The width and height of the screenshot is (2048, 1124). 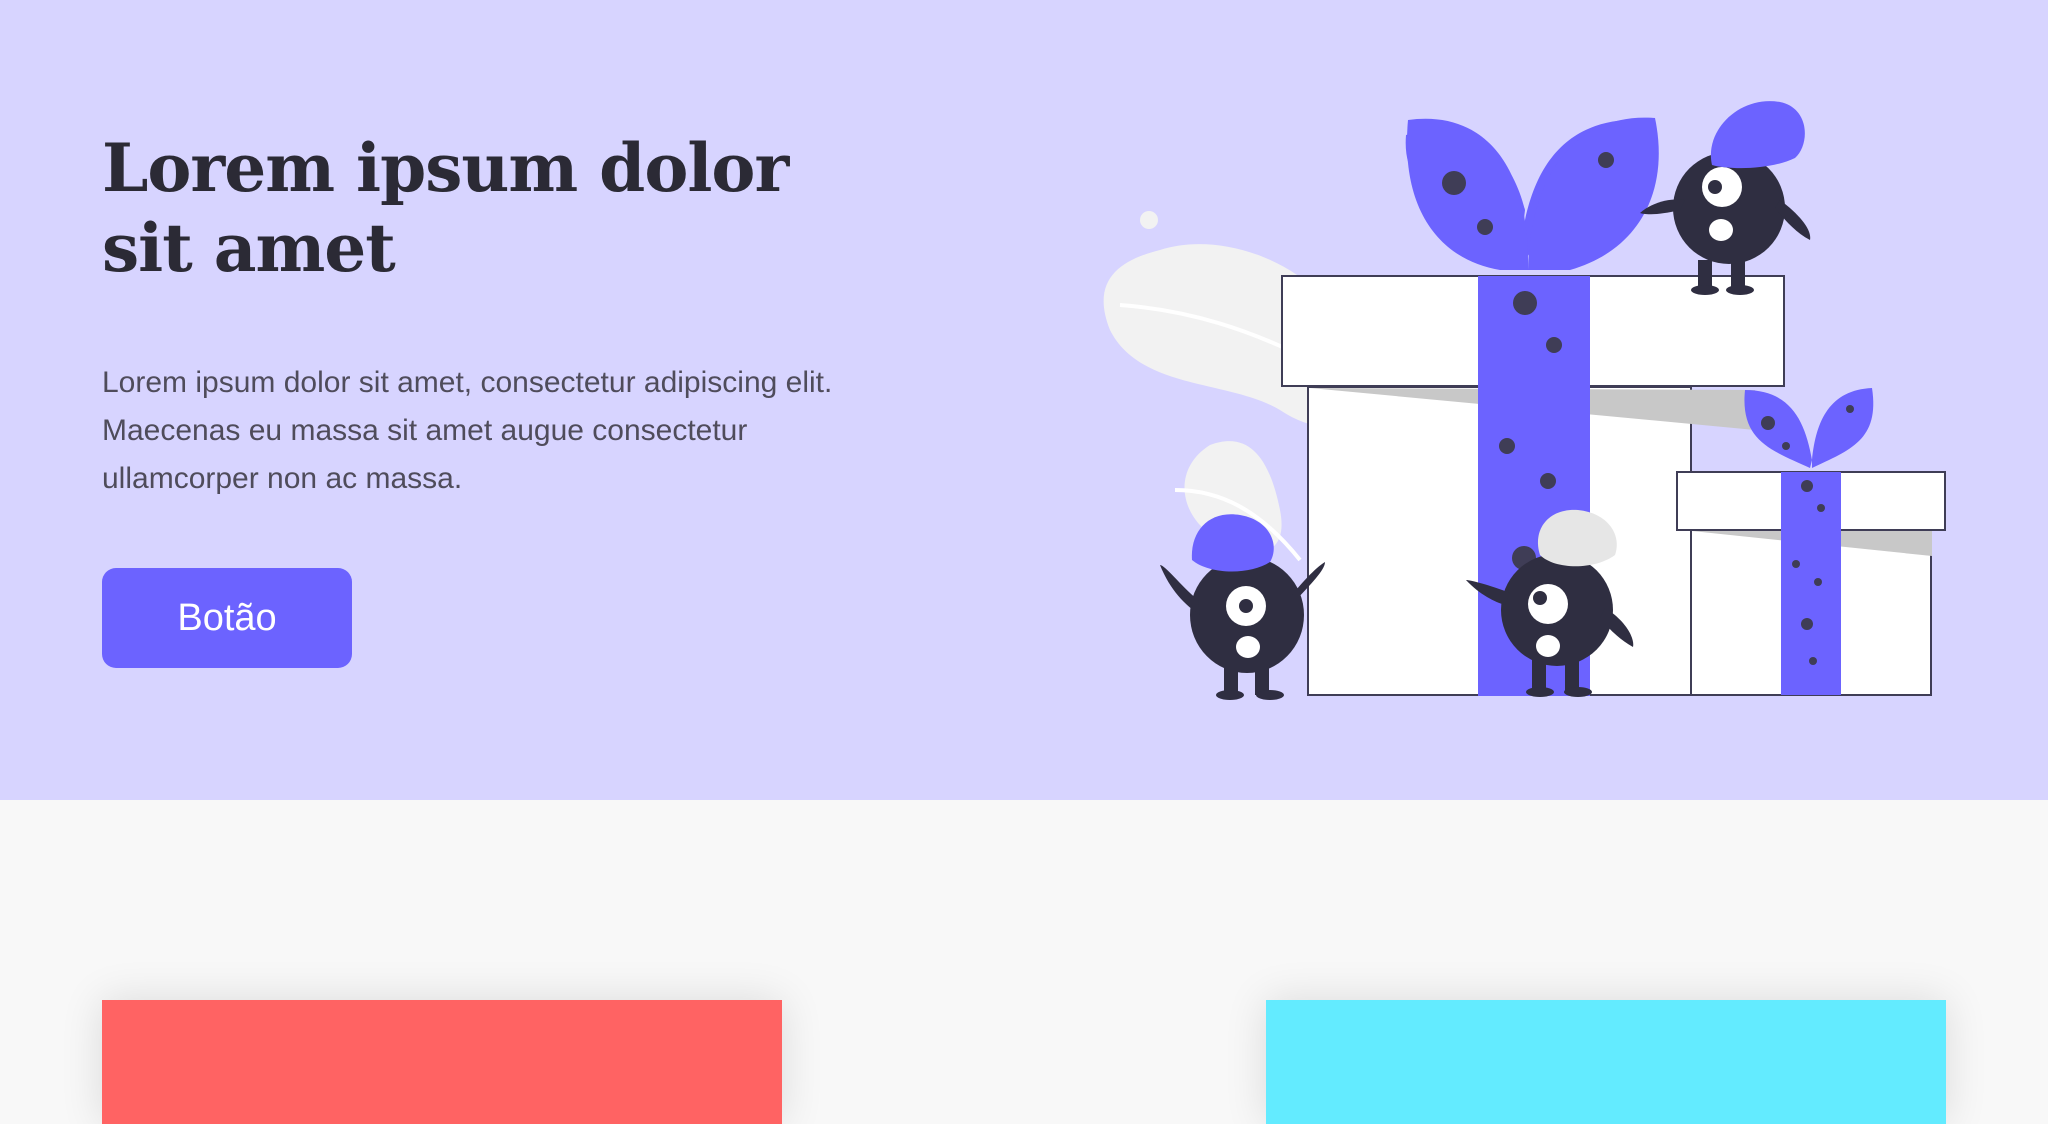 What do you see at coordinates (1606, 1062) in the screenshot?
I see `feature-card-cyan` at bounding box center [1606, 1062].